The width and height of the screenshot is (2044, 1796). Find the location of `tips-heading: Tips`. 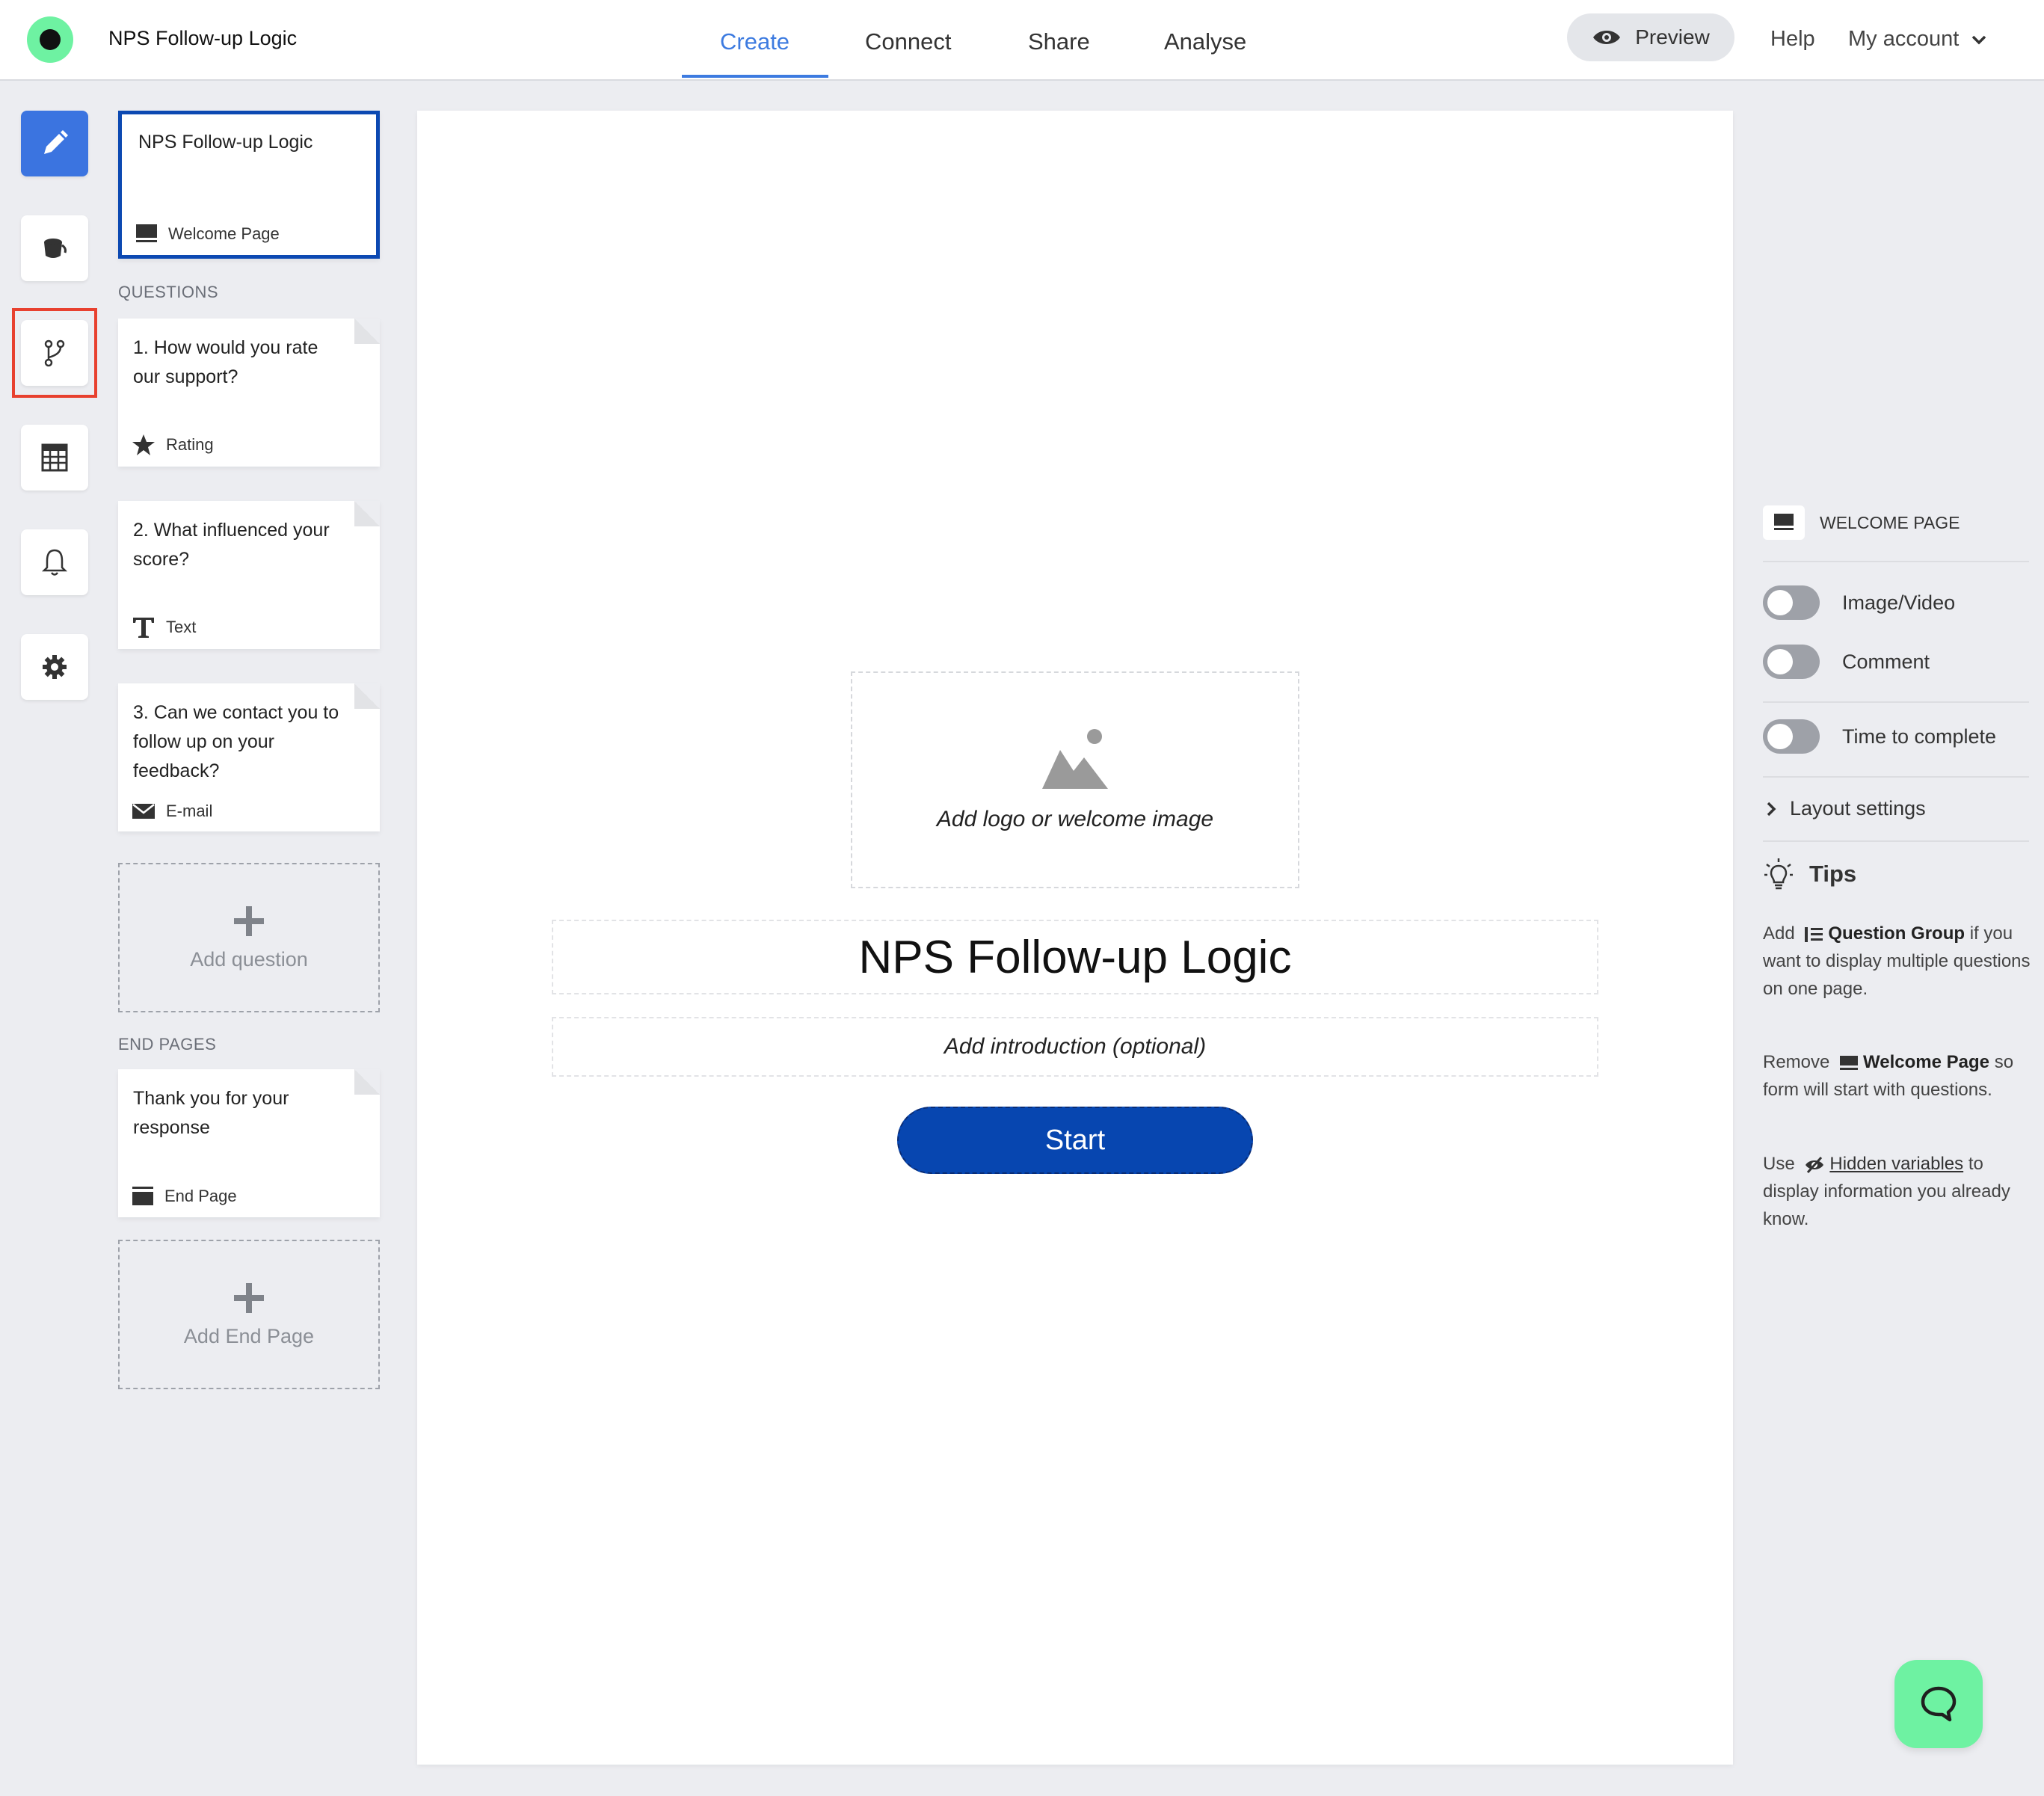

tips-heading: Tips is located at coordinates (1809, 874).